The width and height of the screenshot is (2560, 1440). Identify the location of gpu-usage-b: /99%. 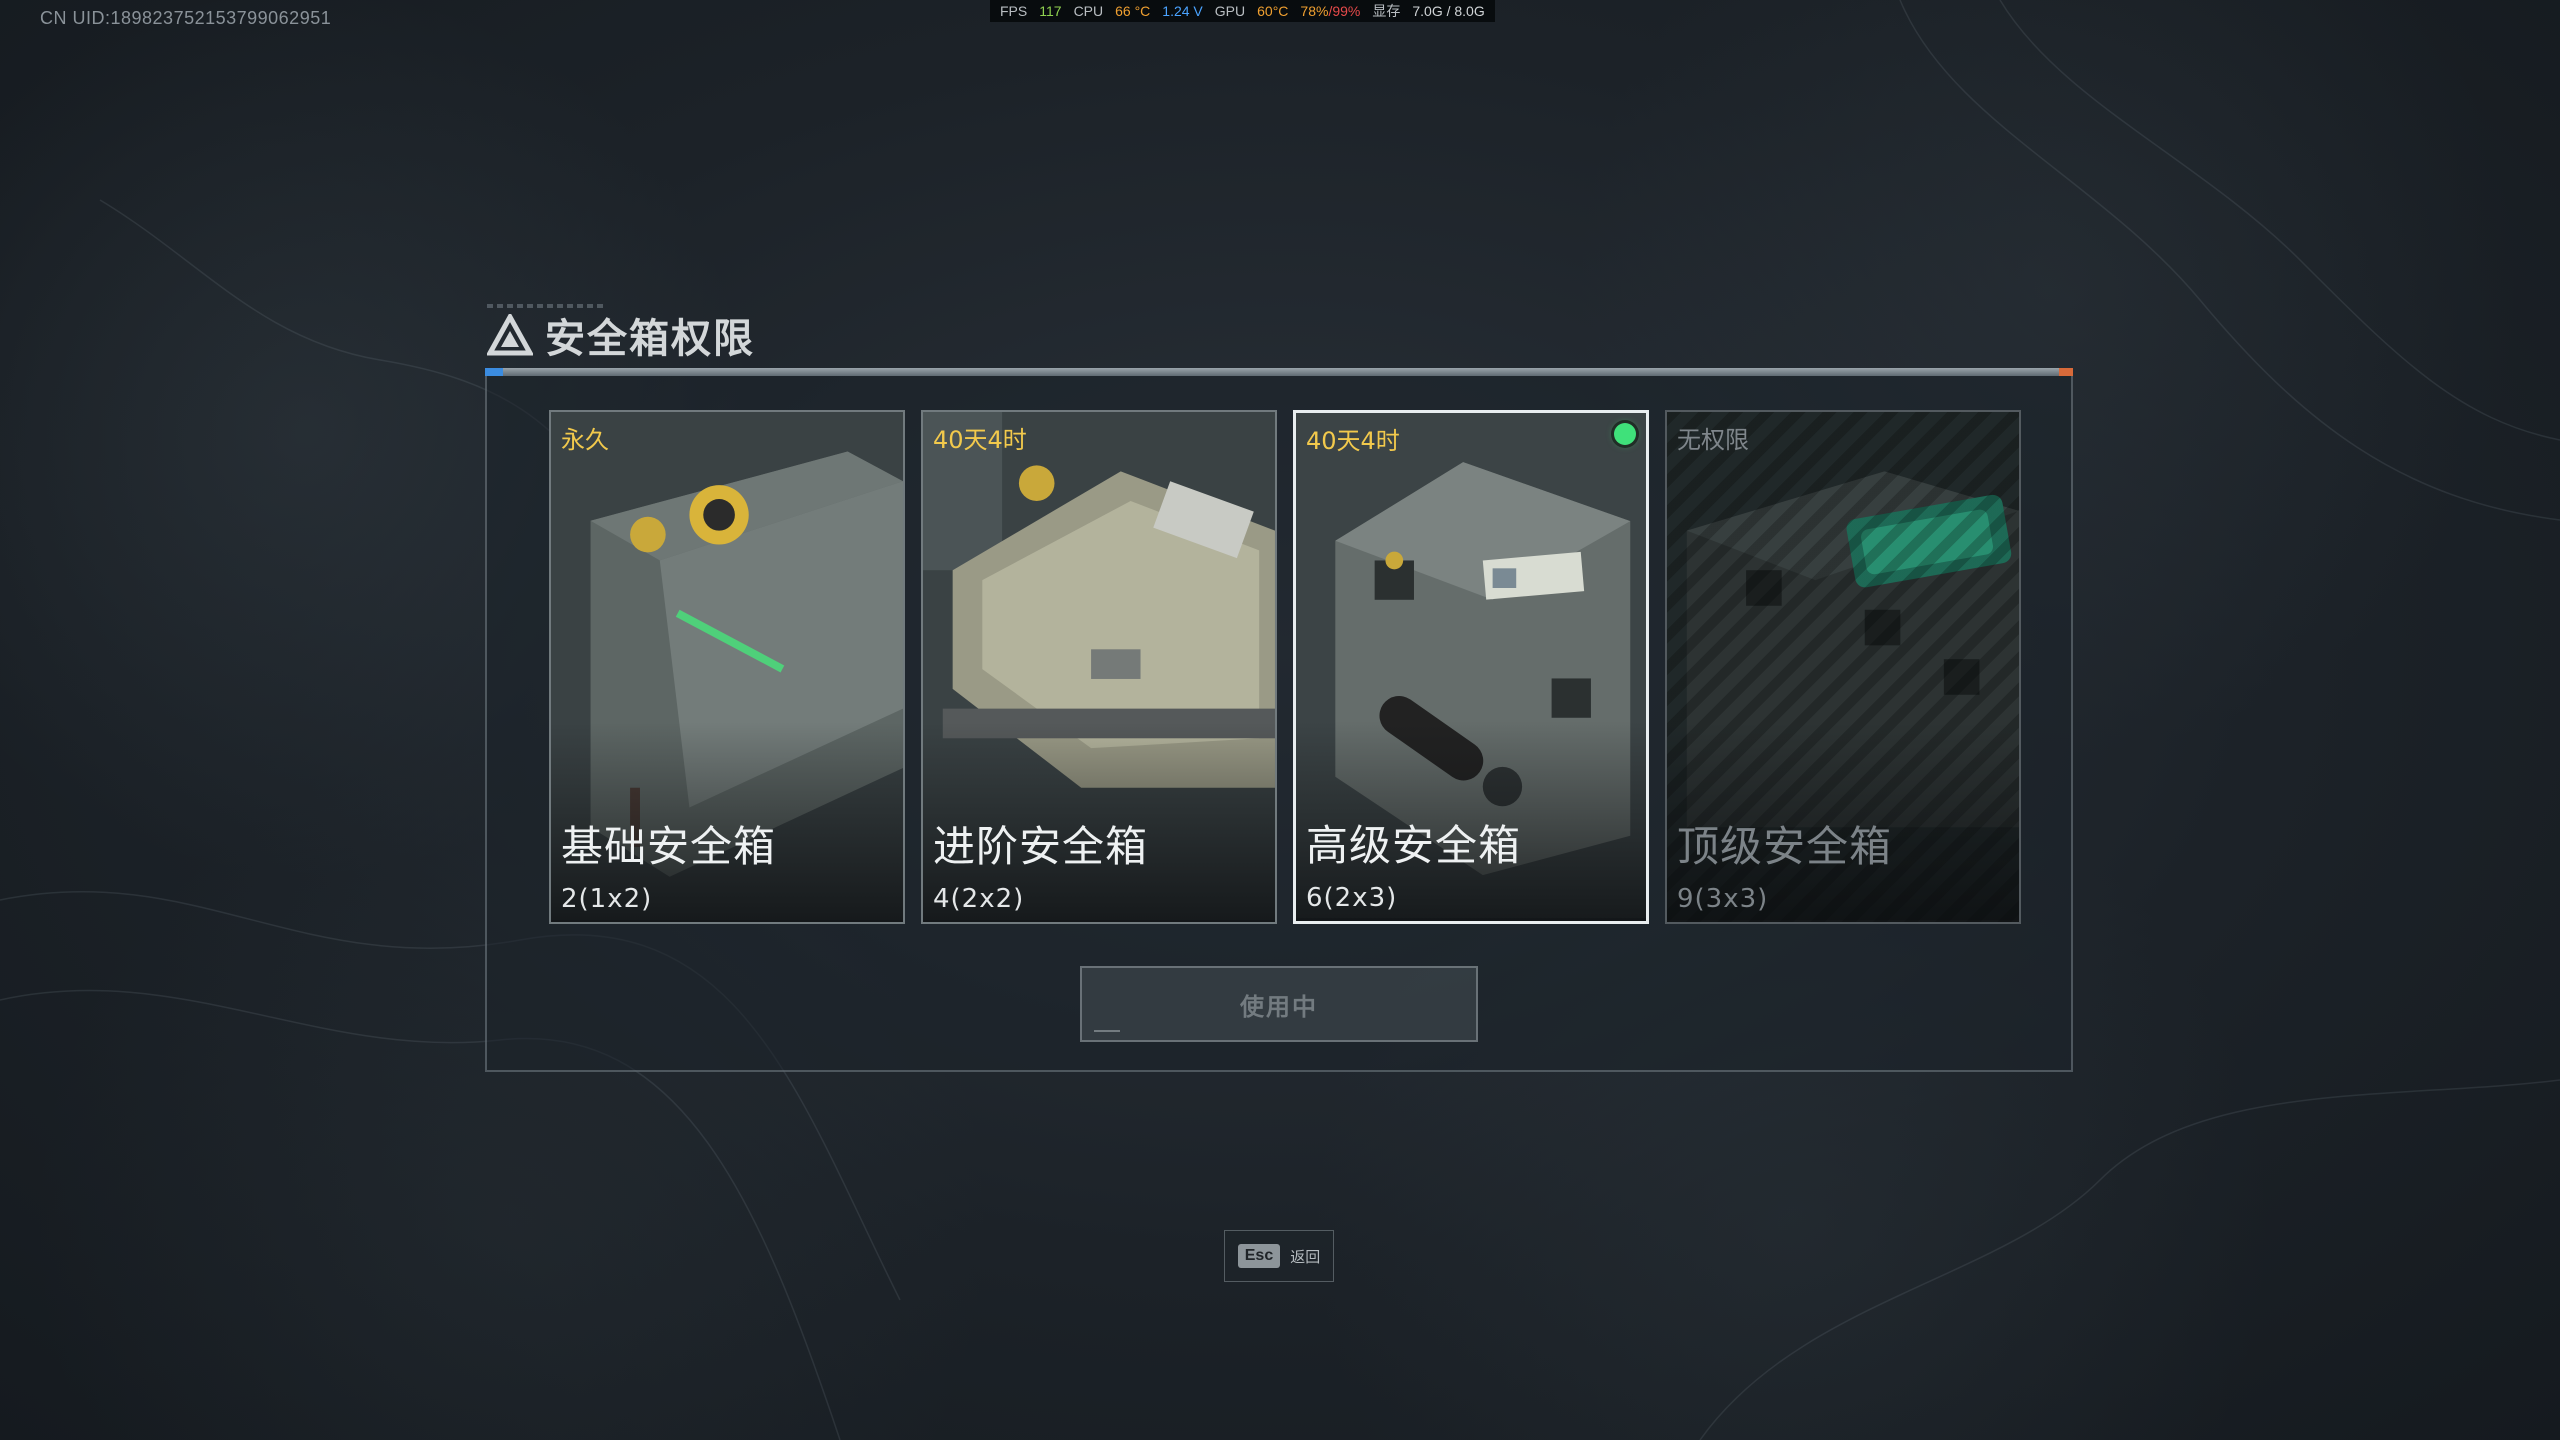
(1344, 11).